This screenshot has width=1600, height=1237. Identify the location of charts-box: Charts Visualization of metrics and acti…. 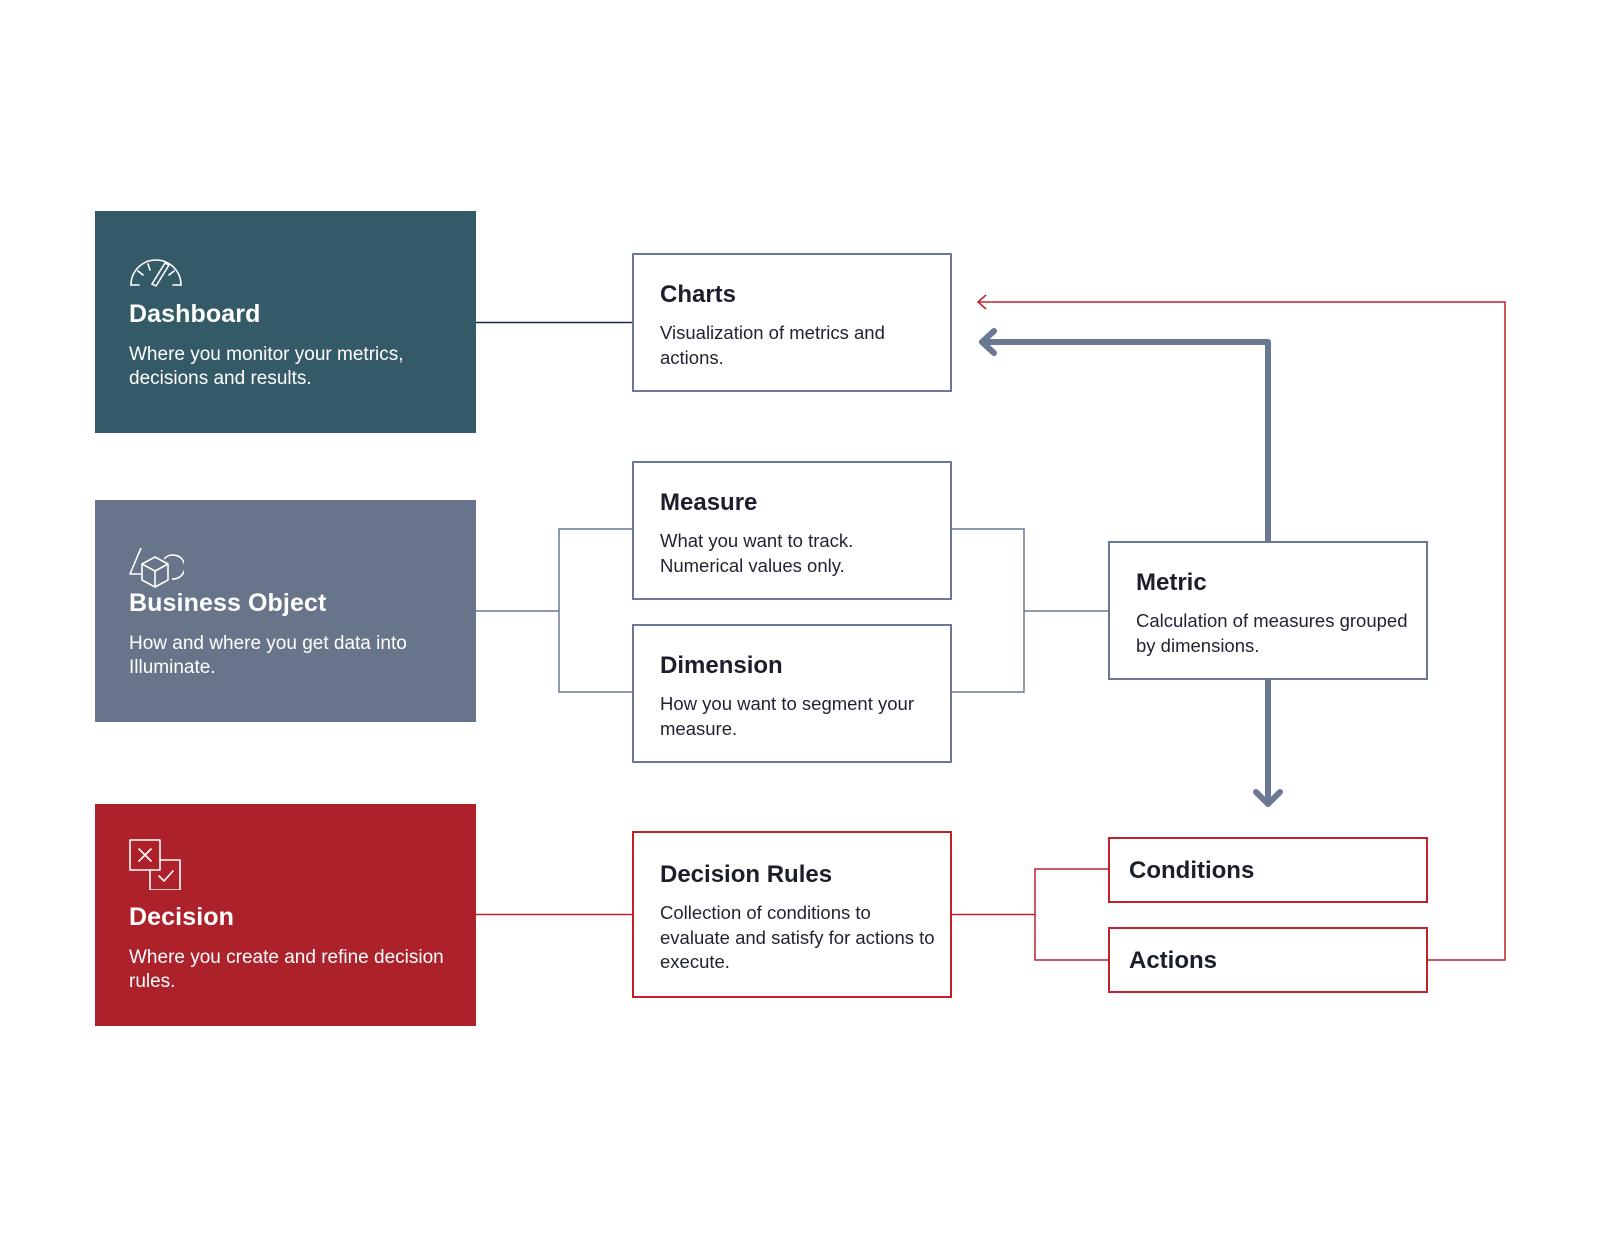
(792, 322).